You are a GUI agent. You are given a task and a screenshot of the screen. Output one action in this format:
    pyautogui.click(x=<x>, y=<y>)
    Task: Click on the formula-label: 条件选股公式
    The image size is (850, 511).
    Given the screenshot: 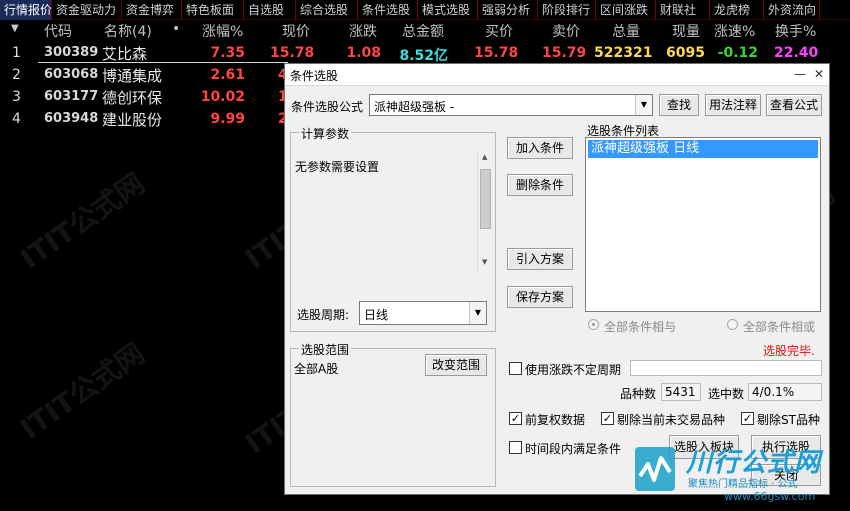 What is the action you would take?
    pyautogui.click(x=327, y=107)
    